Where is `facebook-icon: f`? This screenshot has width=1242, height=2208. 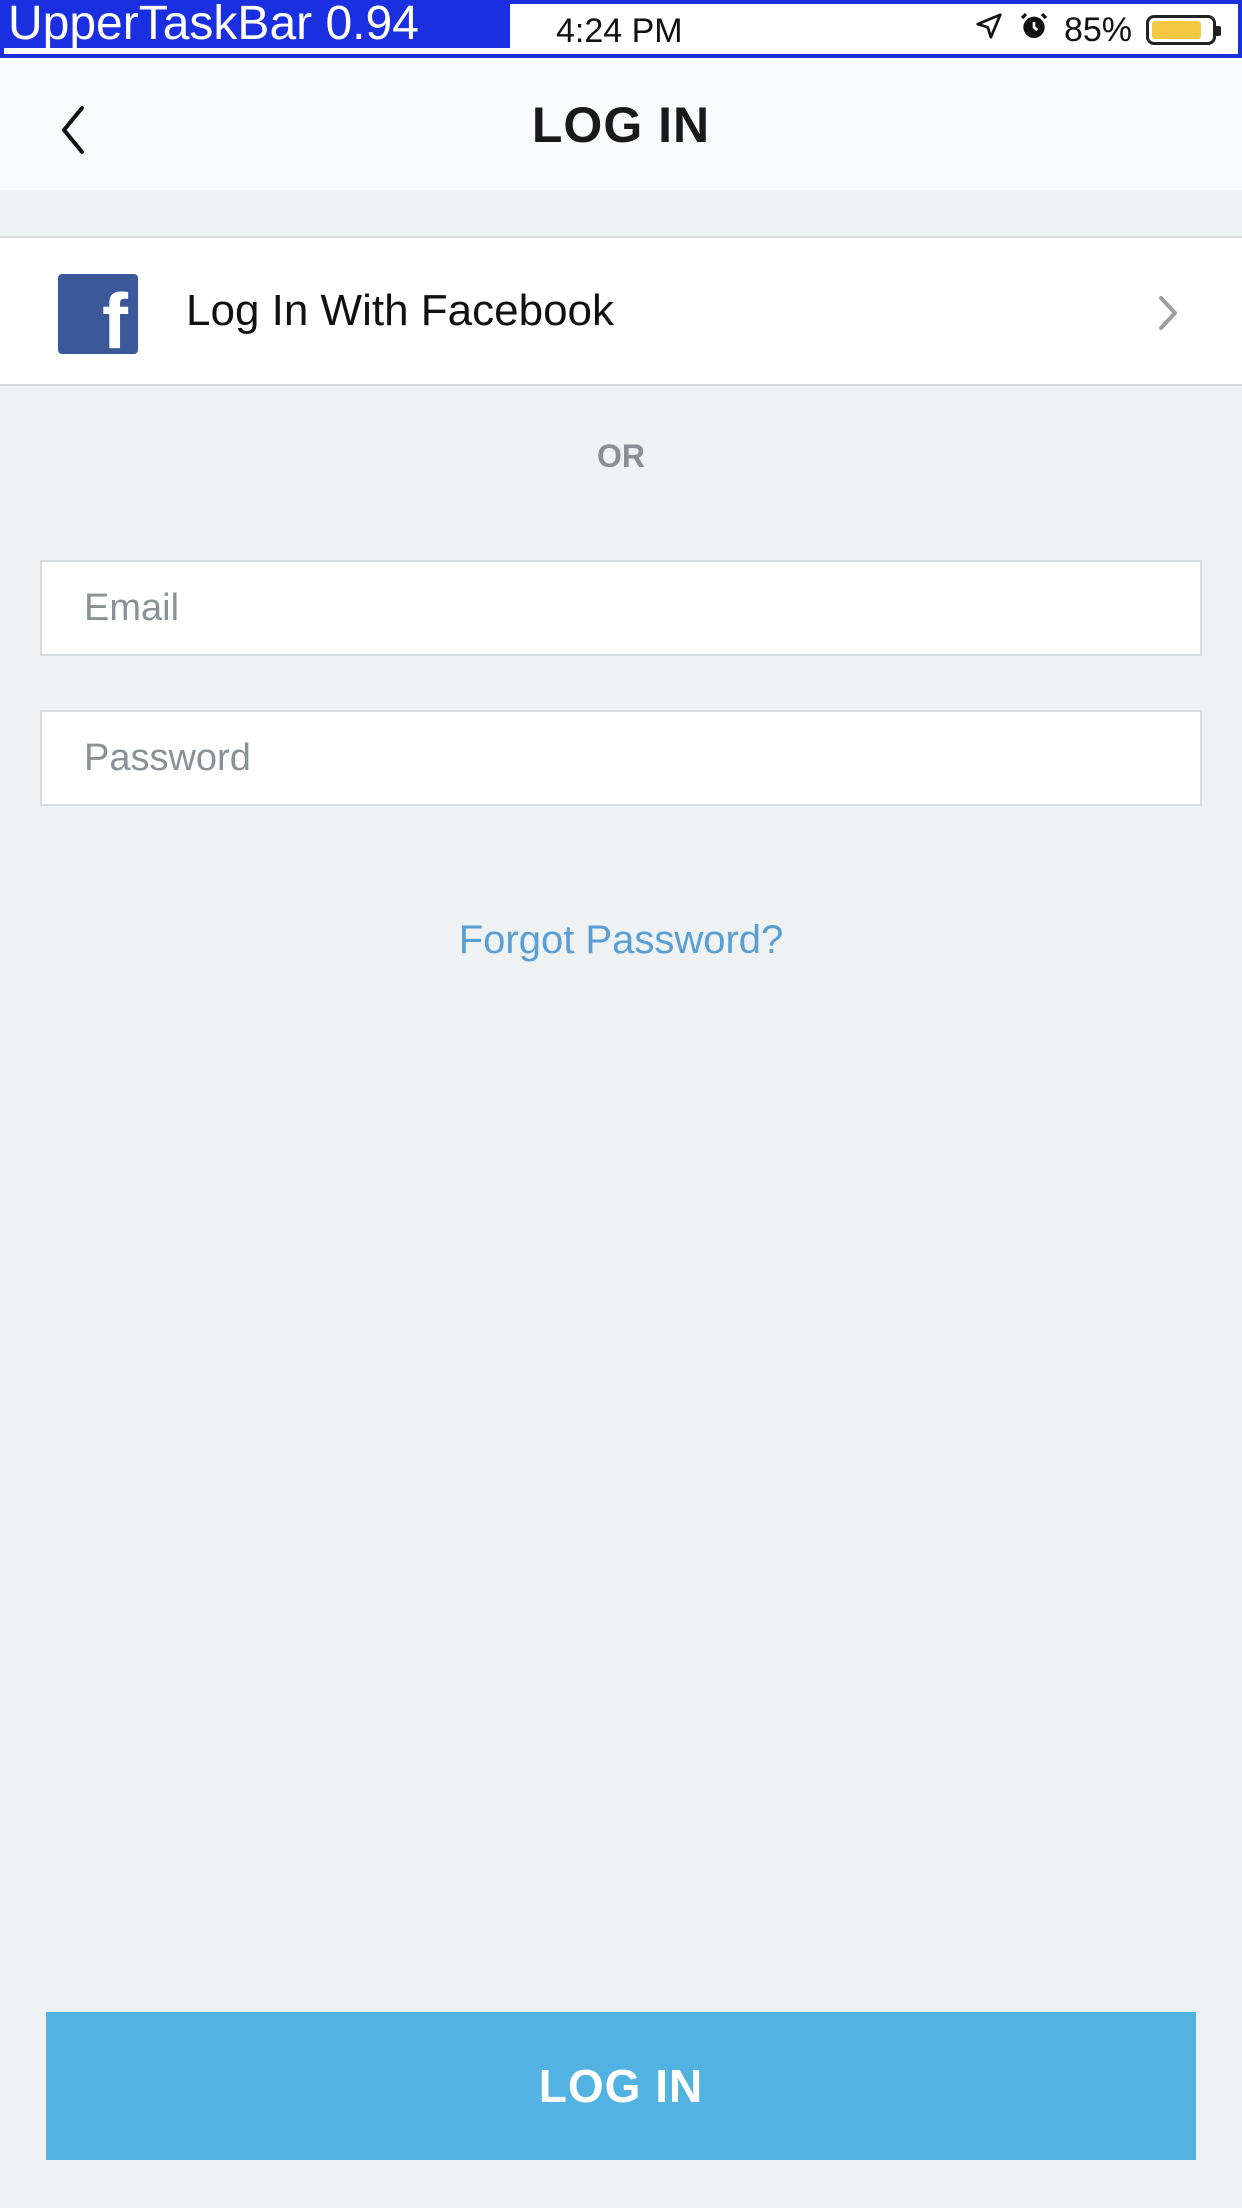 facebook-icon: f is located at coordinates (98, 314).